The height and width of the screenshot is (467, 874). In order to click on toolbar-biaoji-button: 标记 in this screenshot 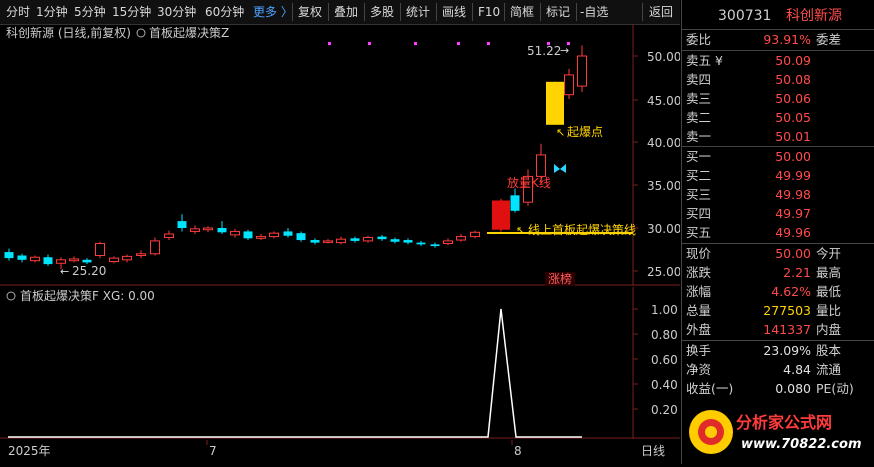, I will do `click(558, 12)`.